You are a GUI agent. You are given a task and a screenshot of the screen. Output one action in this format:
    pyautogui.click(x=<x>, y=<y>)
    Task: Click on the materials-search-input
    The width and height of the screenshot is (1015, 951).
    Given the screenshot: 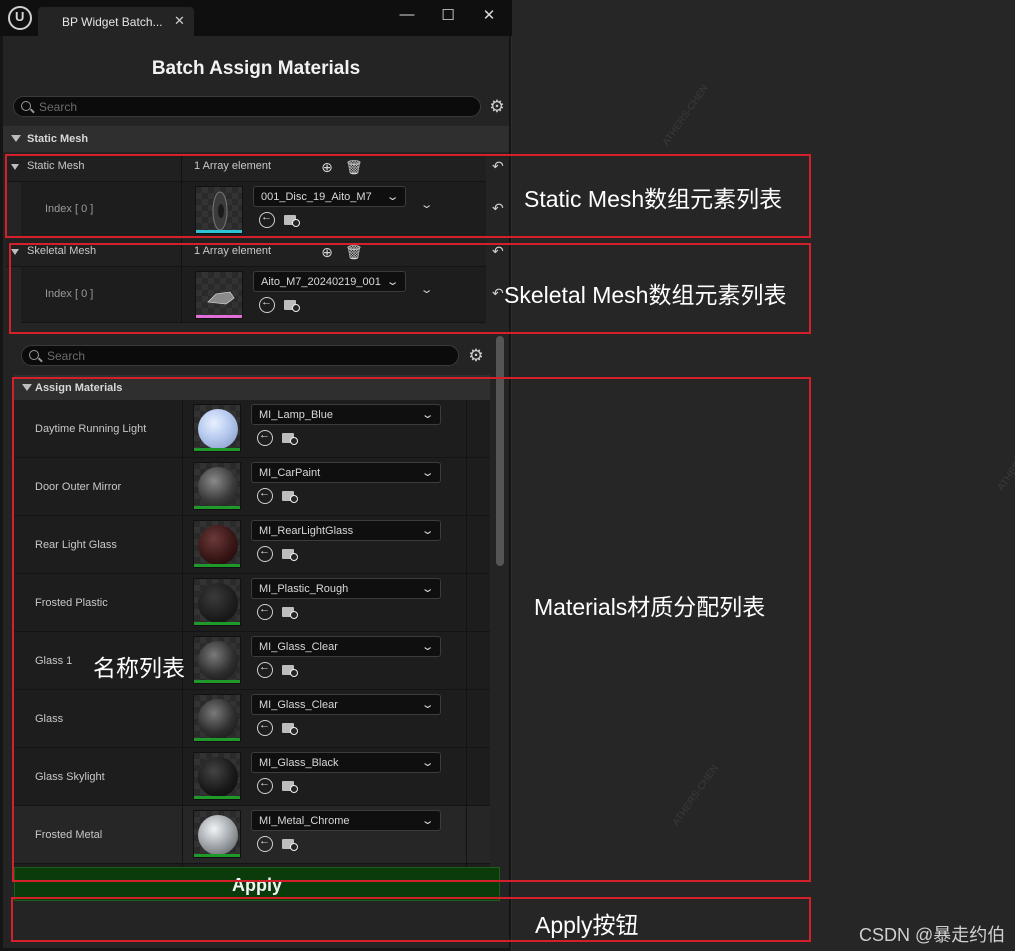 What is the action you would take?
    pyautogui.click(x=221, y=355)
    